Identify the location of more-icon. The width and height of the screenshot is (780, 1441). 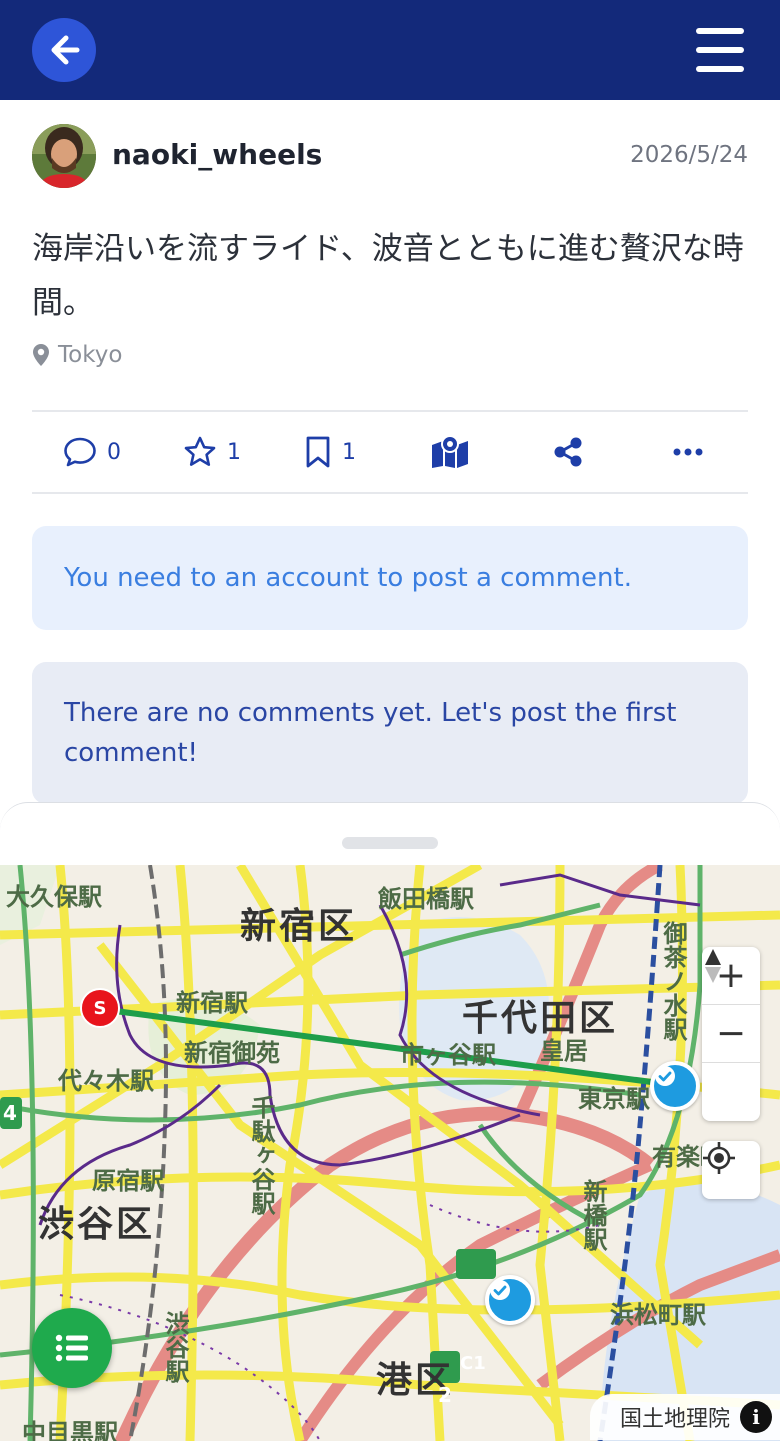
(688, 452).